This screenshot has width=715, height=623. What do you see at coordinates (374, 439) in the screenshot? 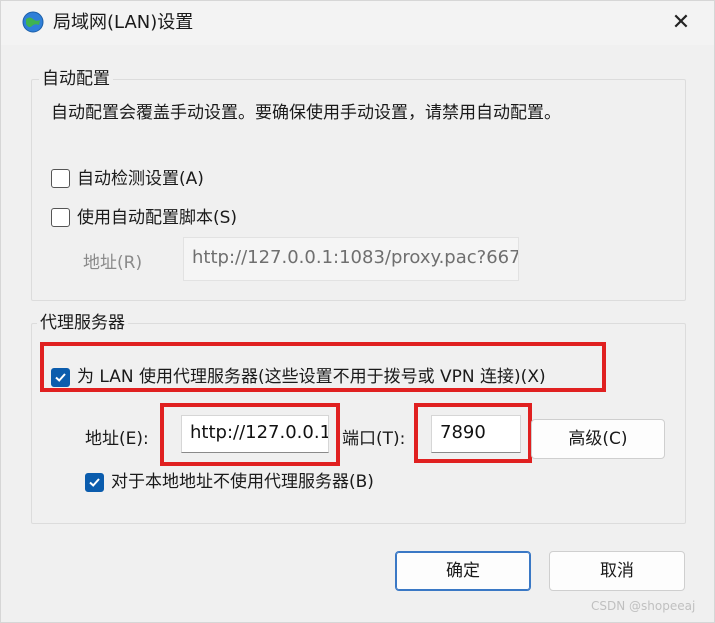
I see `port-label: 端口(T):` at bounding box center [374, 439].